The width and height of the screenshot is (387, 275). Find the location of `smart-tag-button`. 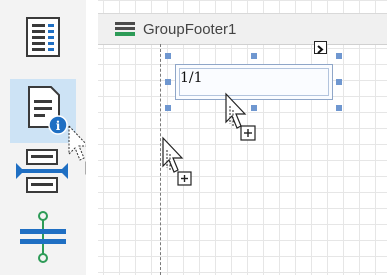

smart-tag-button is located at coordinates (320, 47).